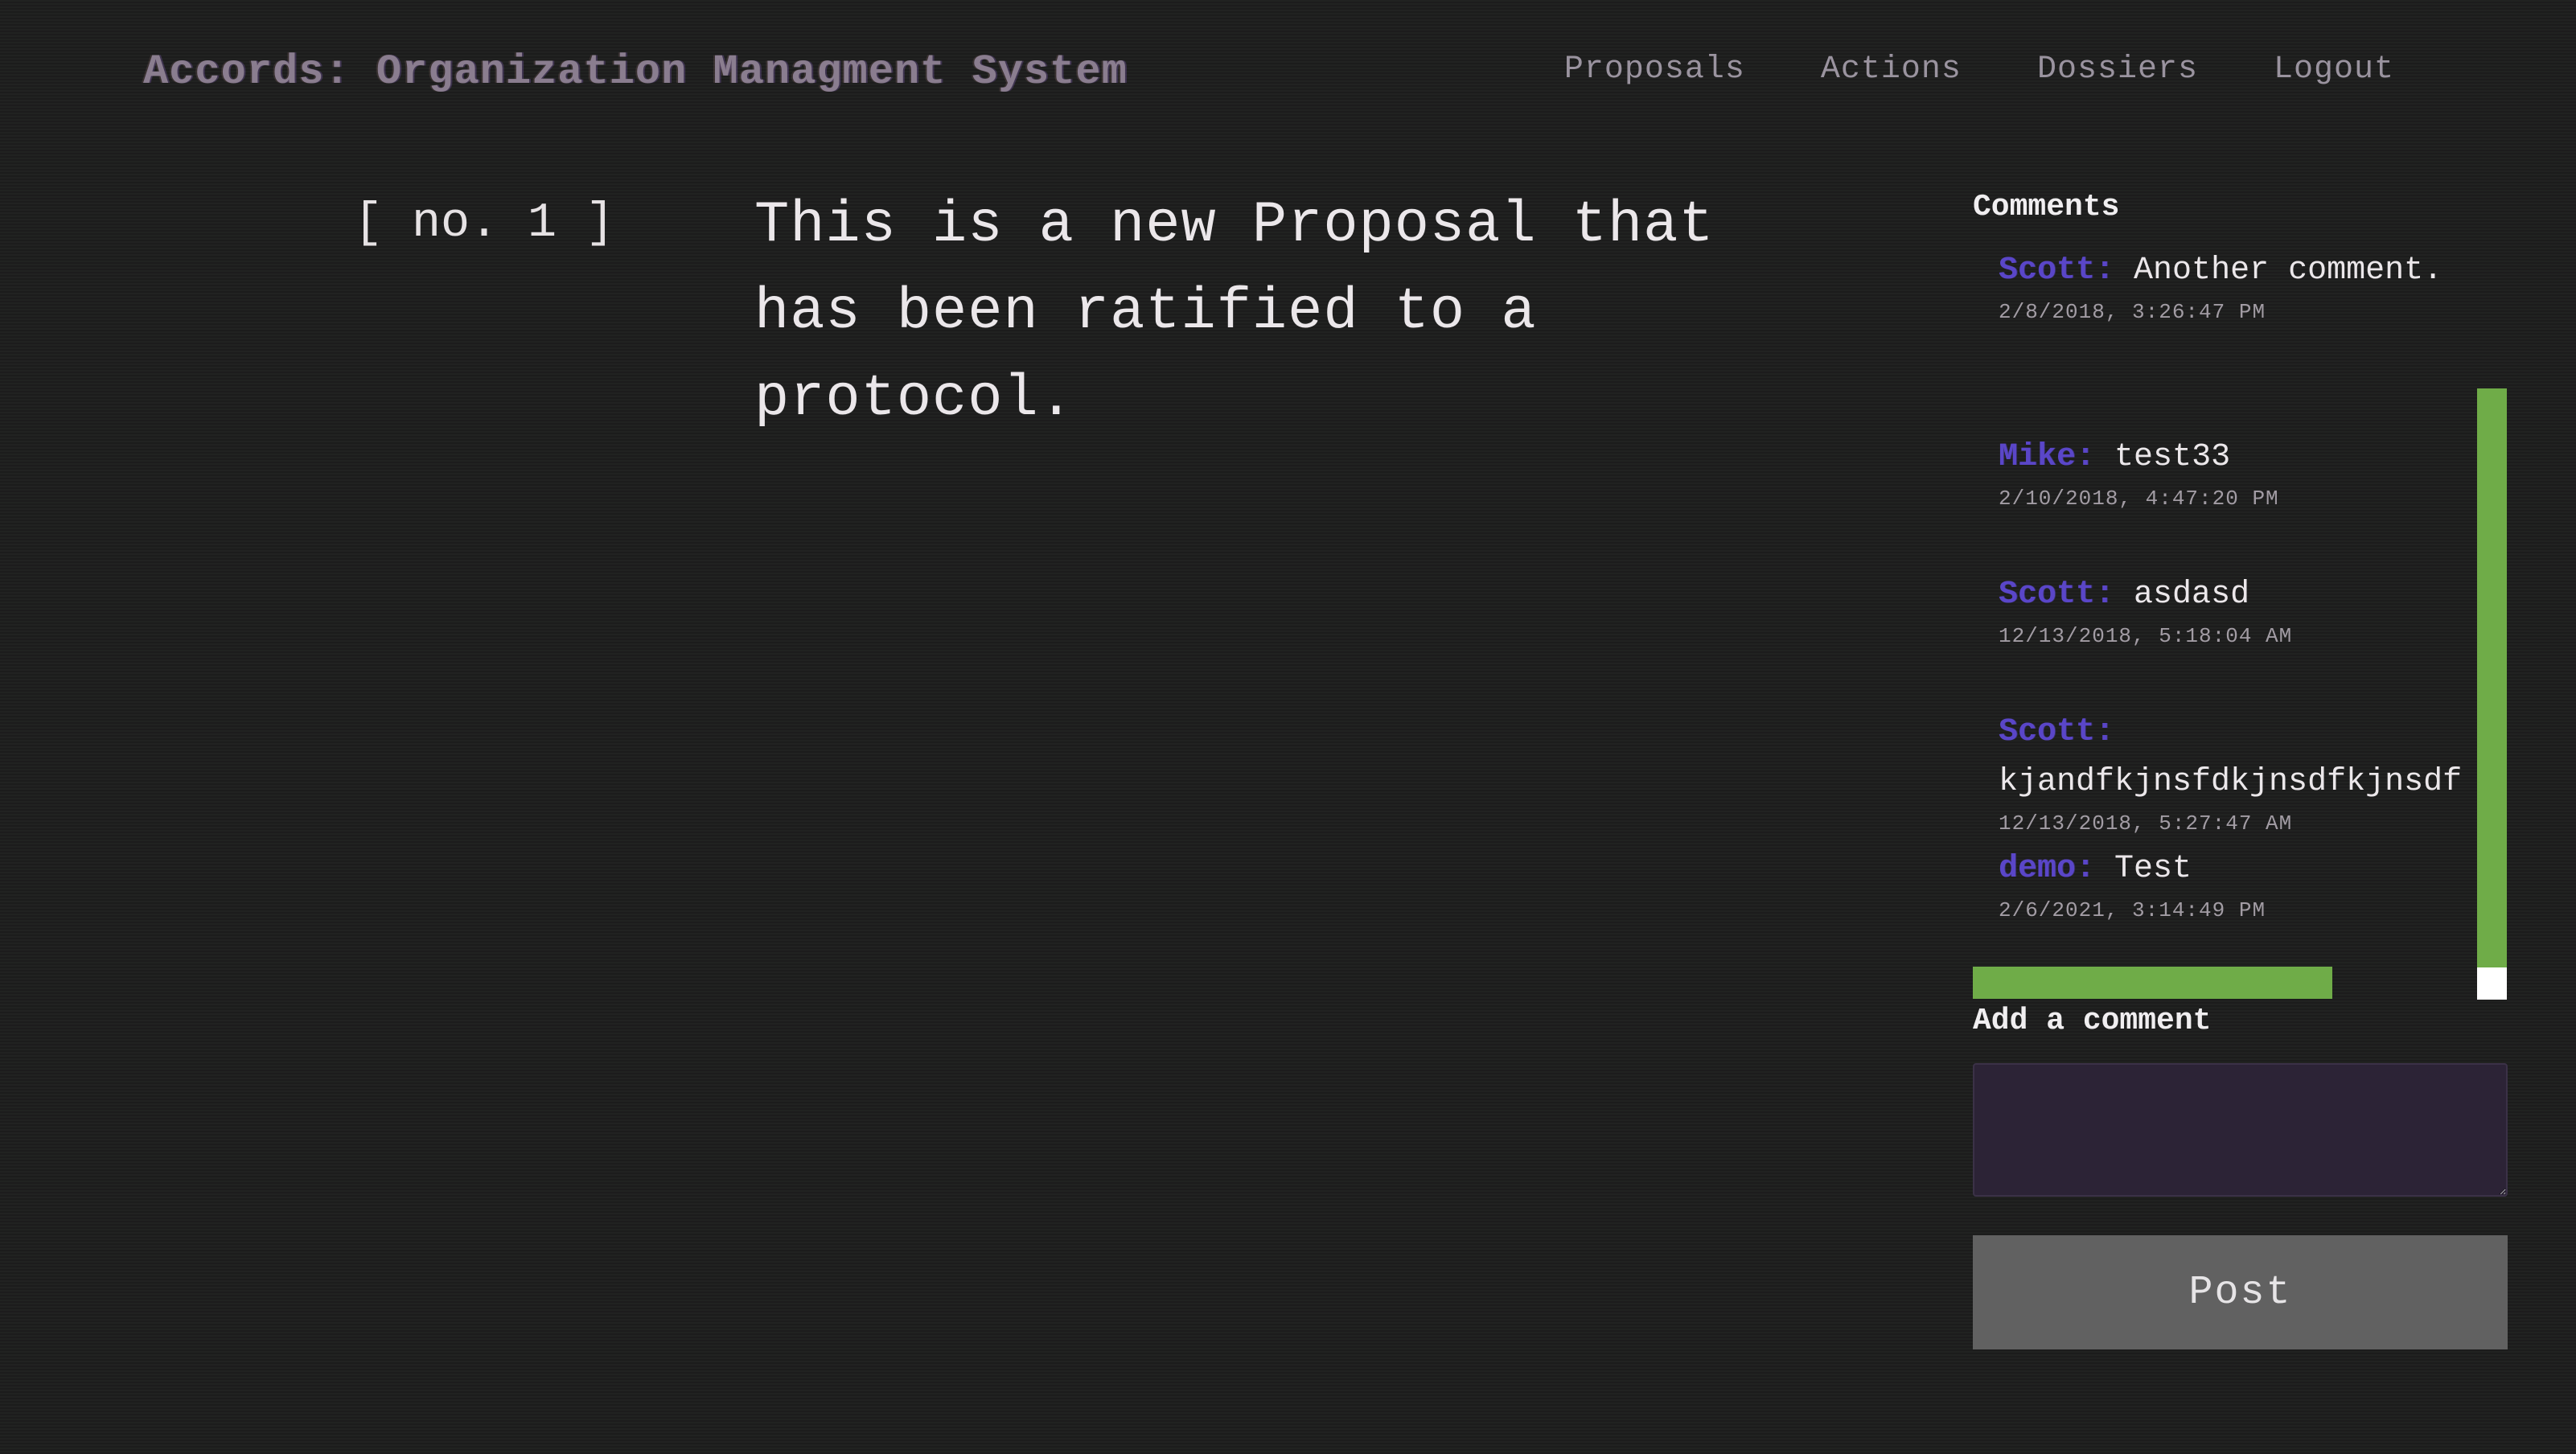 The height and width of the screenshot is (1454, 2576). Describe the element at coordinates (2152, 983) in the screenshot. I see `comments-horizontal-scroll-thumb` at that location.